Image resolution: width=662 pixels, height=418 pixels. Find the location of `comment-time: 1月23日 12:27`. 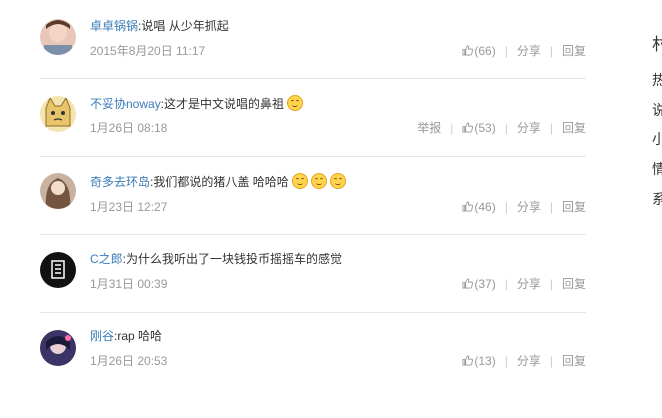

comment-time: 1月23日 12:27 is located at coordinates (129, 207).